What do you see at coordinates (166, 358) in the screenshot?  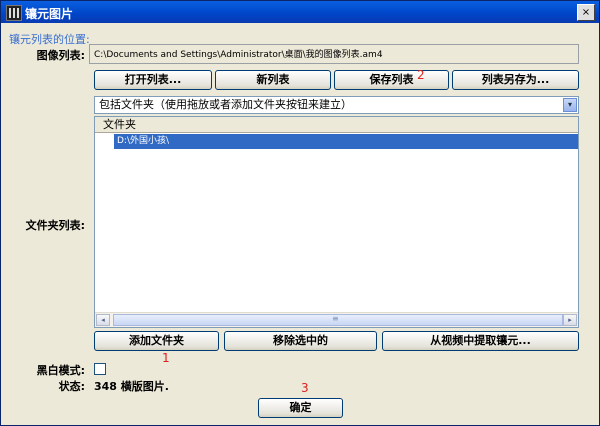 I see `annotation-1: 1` at bounding box center [166, 358].